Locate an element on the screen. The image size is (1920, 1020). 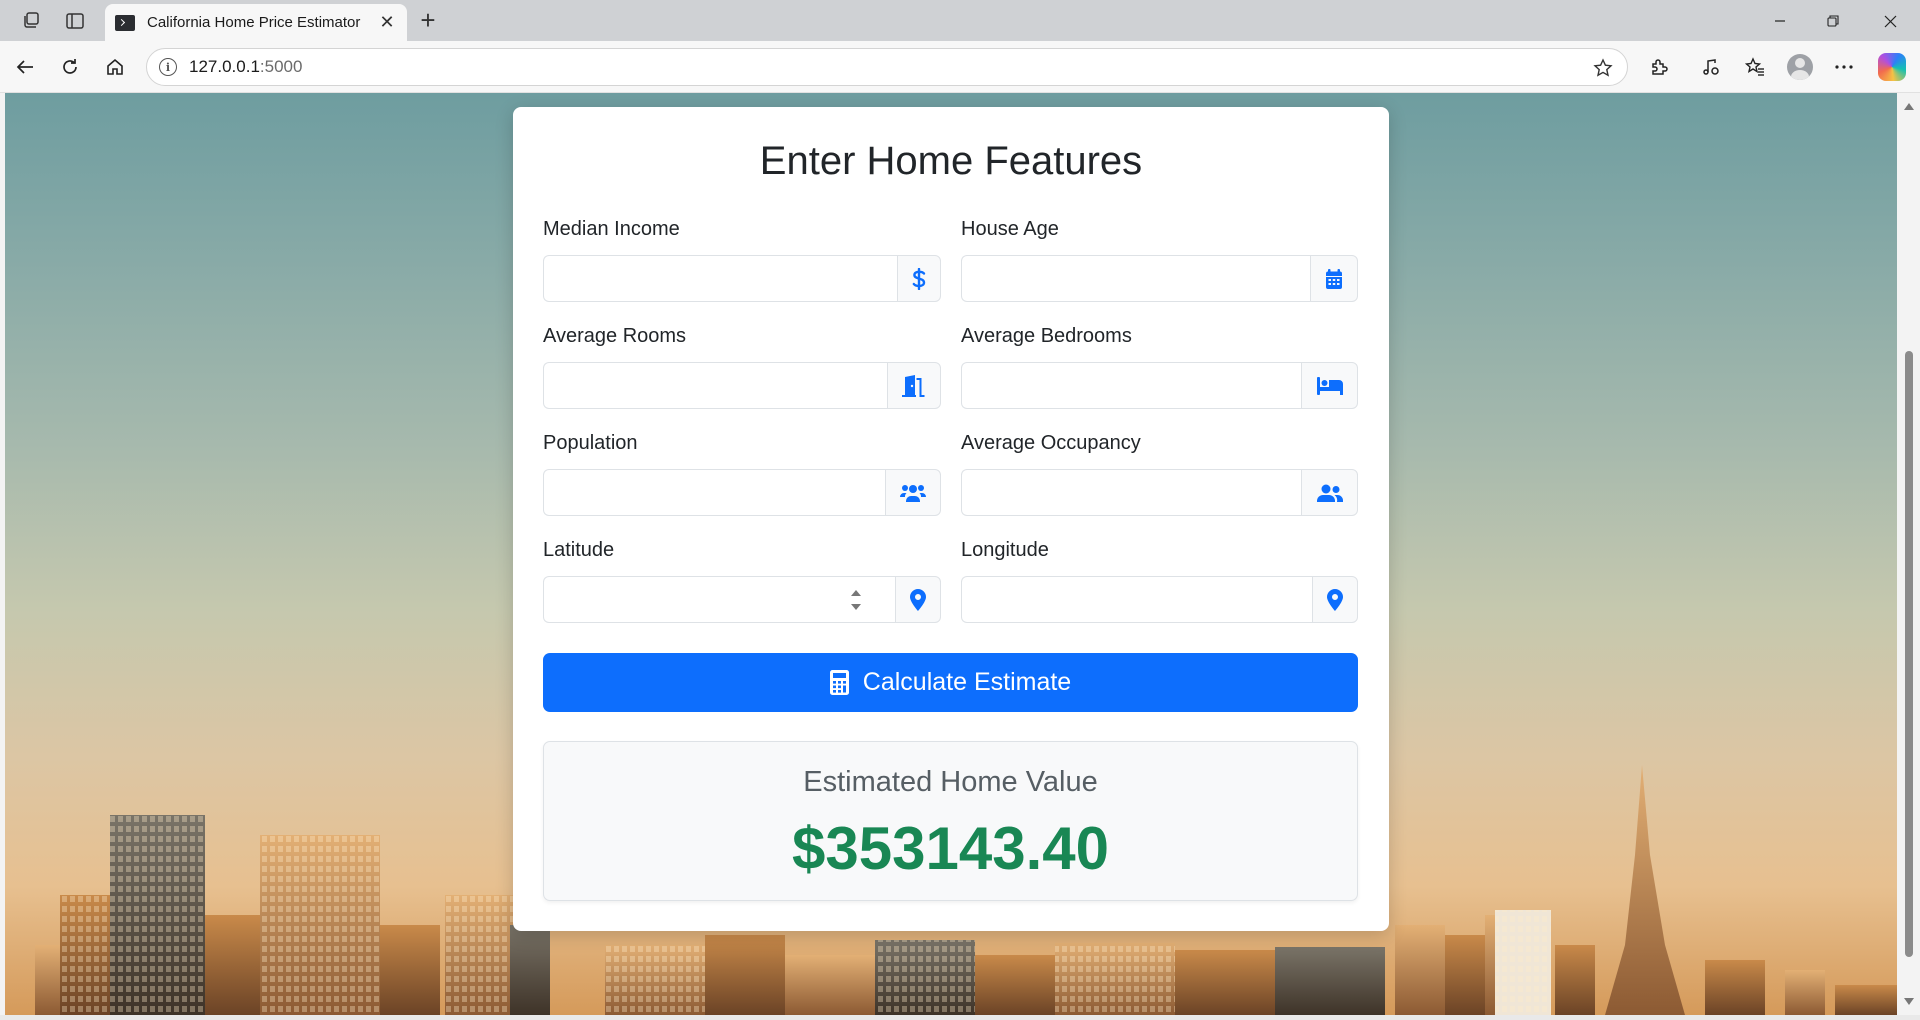
calendar-icon is located at coordinates (1334, 278).